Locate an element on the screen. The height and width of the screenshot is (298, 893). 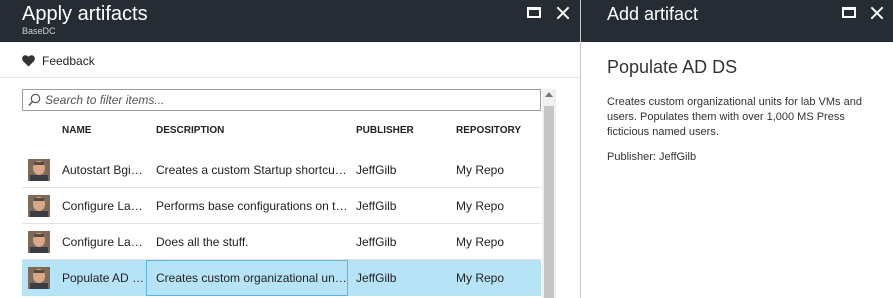
search-box is located at coordinates (281, 100).